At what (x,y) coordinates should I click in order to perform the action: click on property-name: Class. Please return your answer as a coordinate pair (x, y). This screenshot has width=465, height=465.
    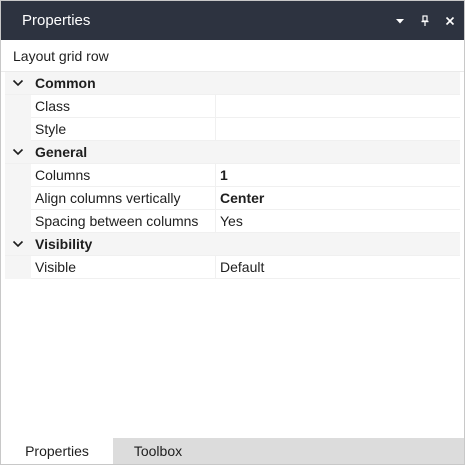
    Looking at the image, I should click on (123, 106).